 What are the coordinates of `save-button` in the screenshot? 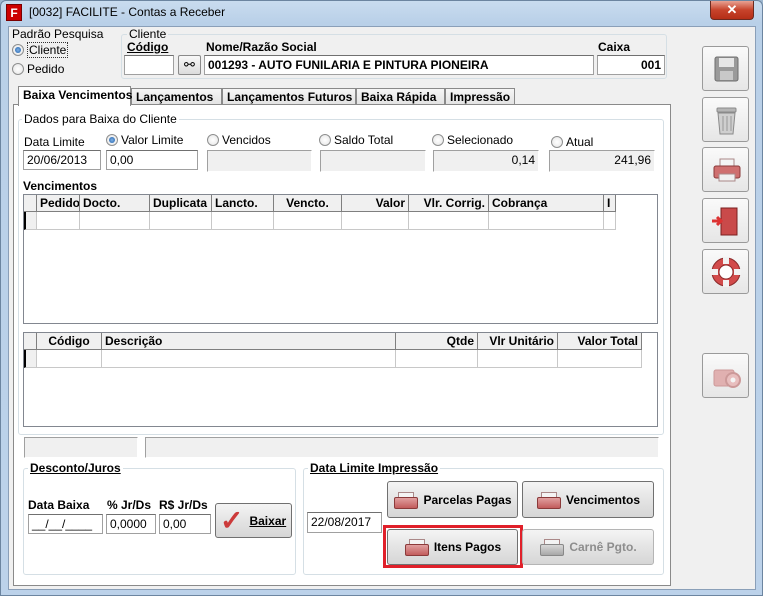 It's located at (725, 68).